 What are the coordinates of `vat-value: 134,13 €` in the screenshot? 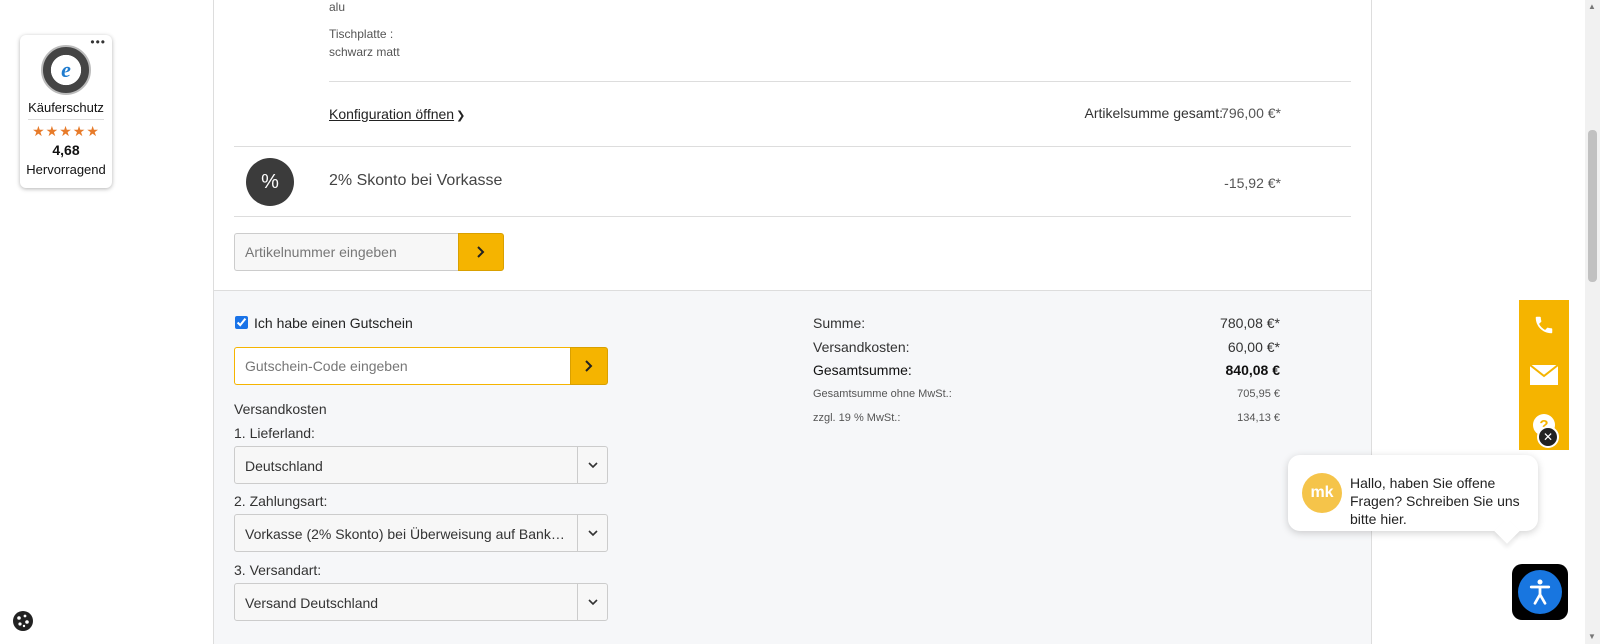 It's located at (1258, 418).